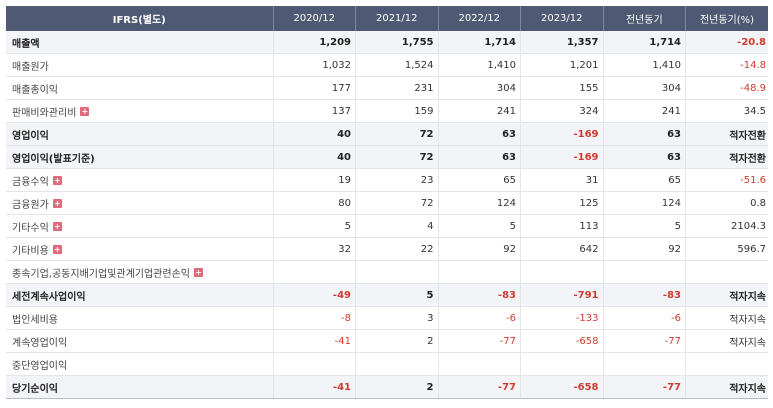 The width and height of the screenshot is (773, 408). What do you see at coordinates (726, 18) in the screenshot?
I see `header-prev-period-pct: 전년동기(%)` at bounding box center [726, 18].